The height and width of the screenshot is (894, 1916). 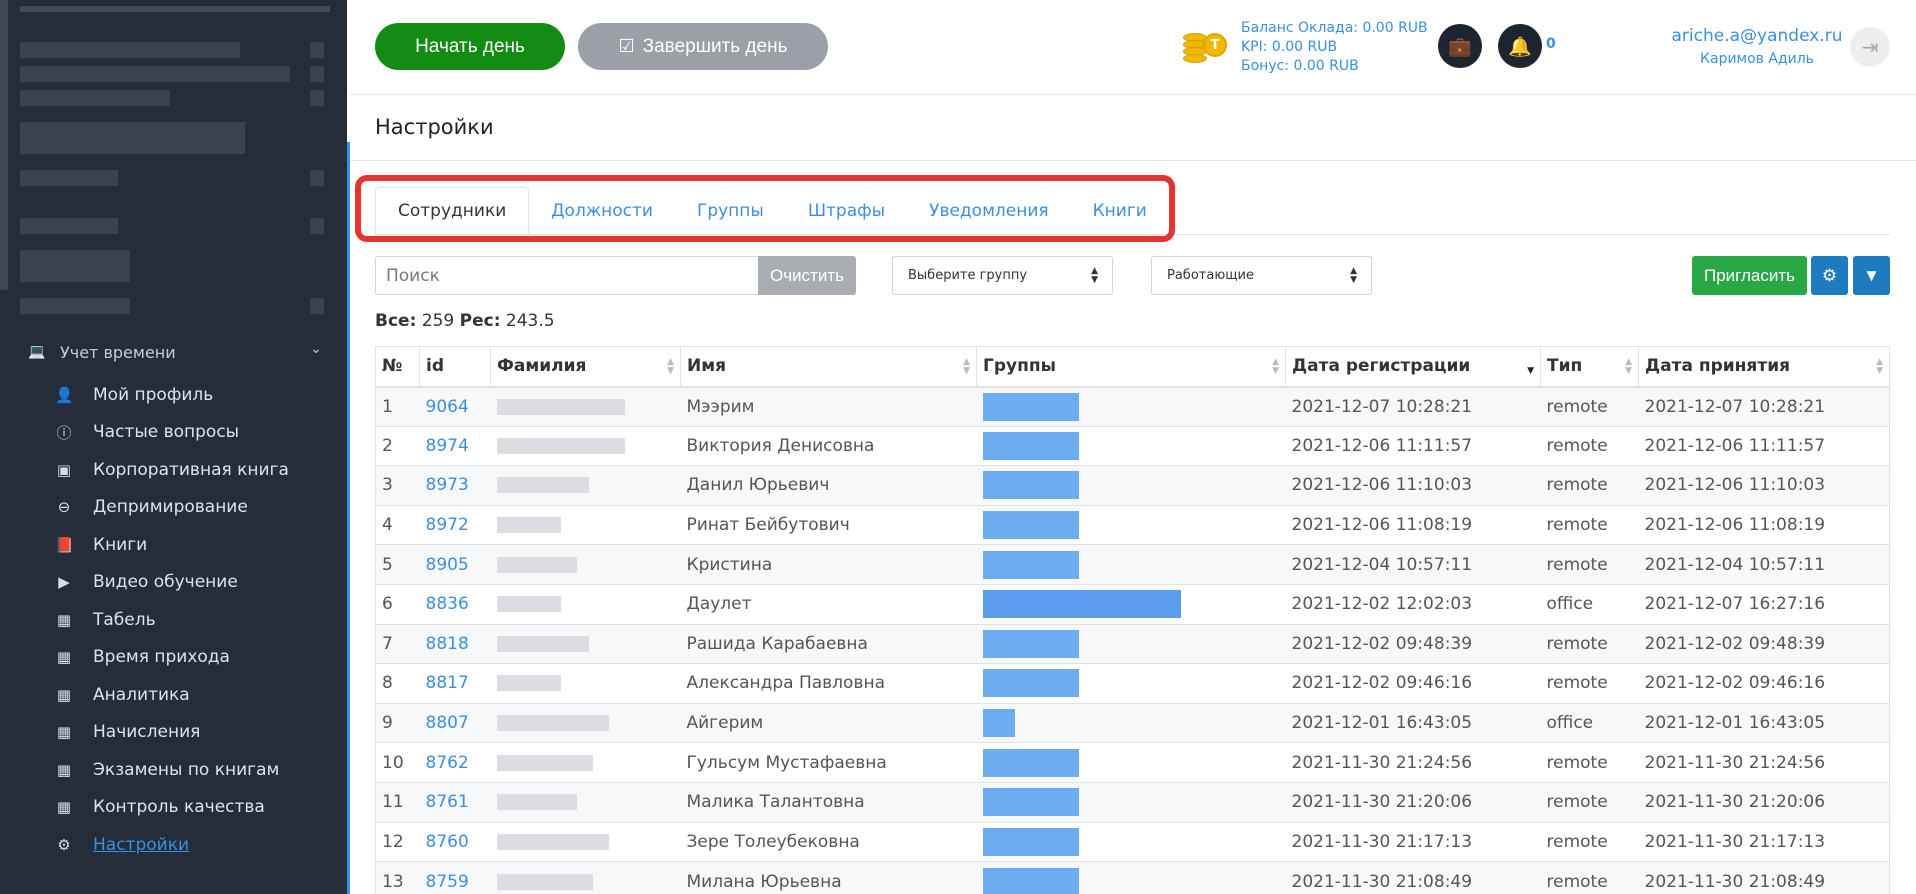 I want to click on sidebar-item-accruals: ▦ Начисления, so click(x=173, y=733).